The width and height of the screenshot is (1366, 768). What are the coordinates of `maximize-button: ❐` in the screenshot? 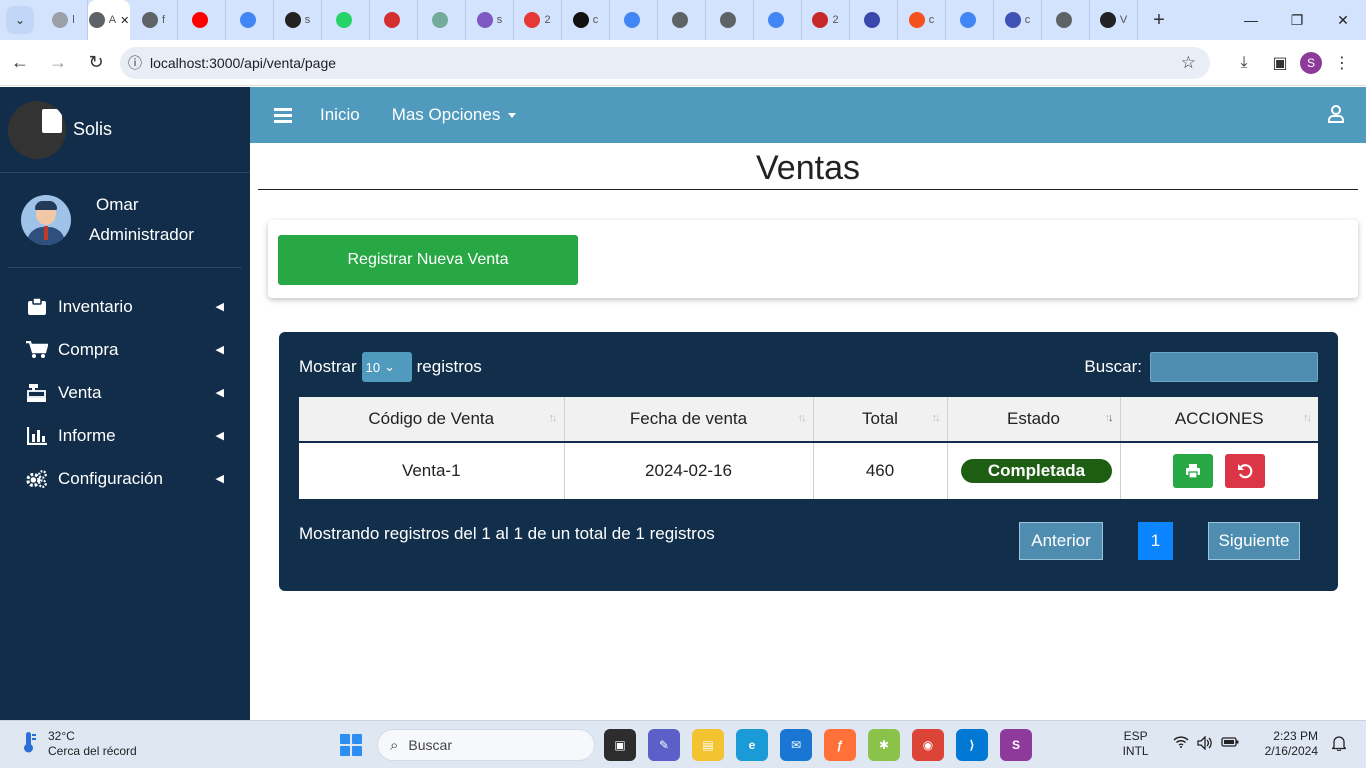 It's located at (1297, 20).